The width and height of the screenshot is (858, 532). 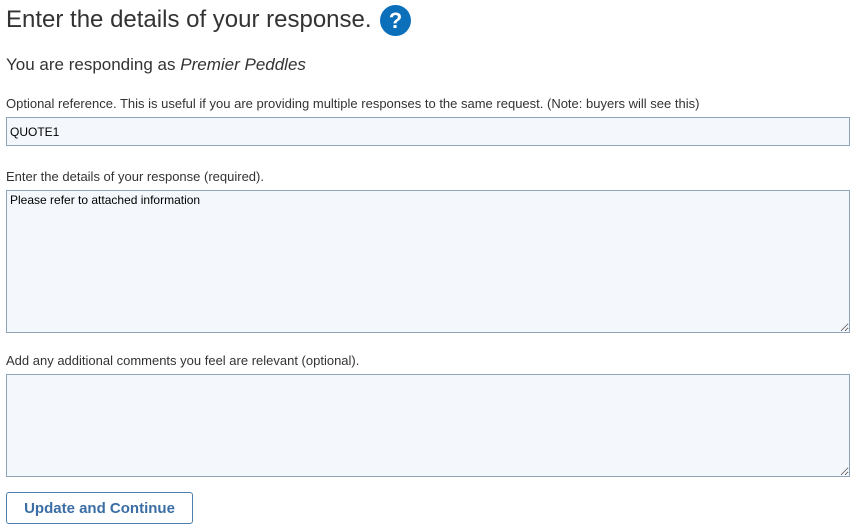 I want to click on reference-input, so click(x=428, y=131).